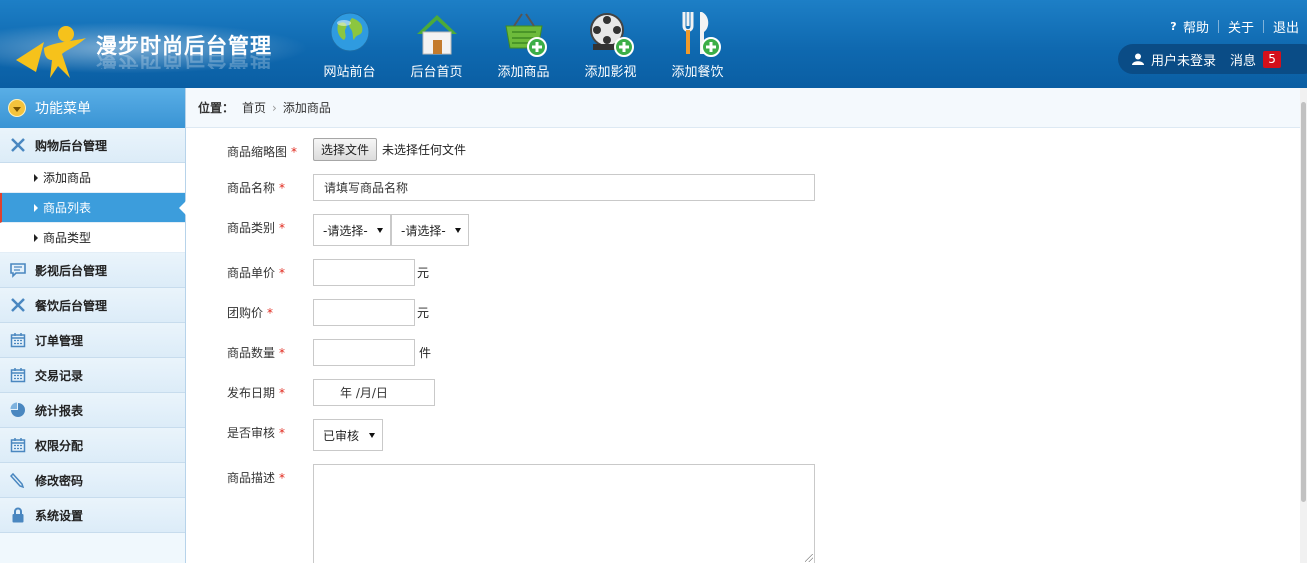 This screenshot has width=1307, height=563. Describe the element at coordinates (245, 313) in the screenshot. I see `label-text: 团购价` at that location.